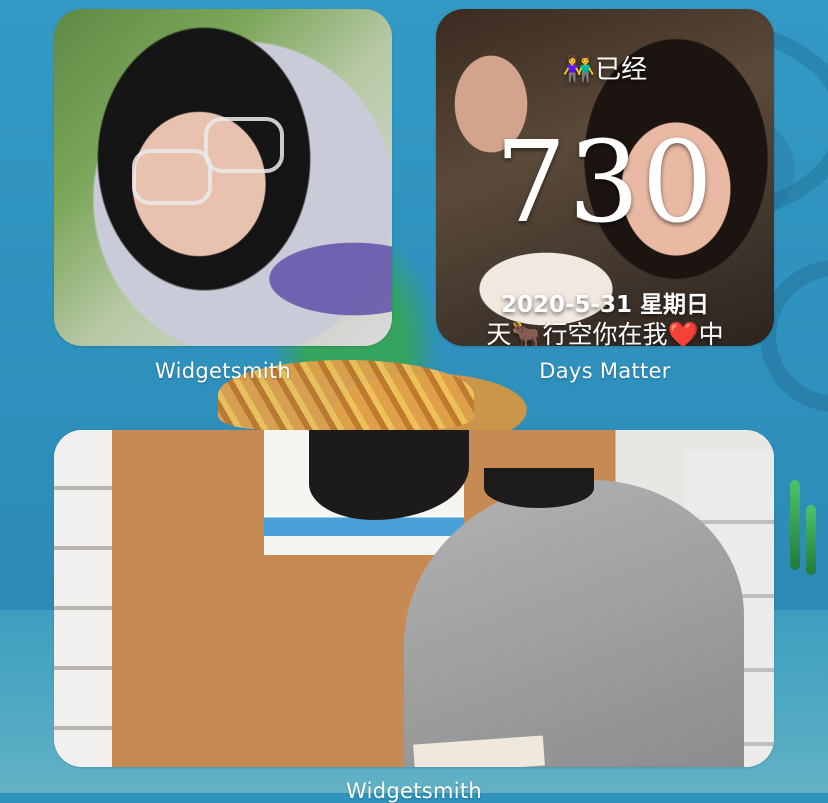  What do you see at coordinates (605, 305) in the screenshot?
I see `anniversary-date: 2020-5-31 星期日` at bounding box center [605, 305].